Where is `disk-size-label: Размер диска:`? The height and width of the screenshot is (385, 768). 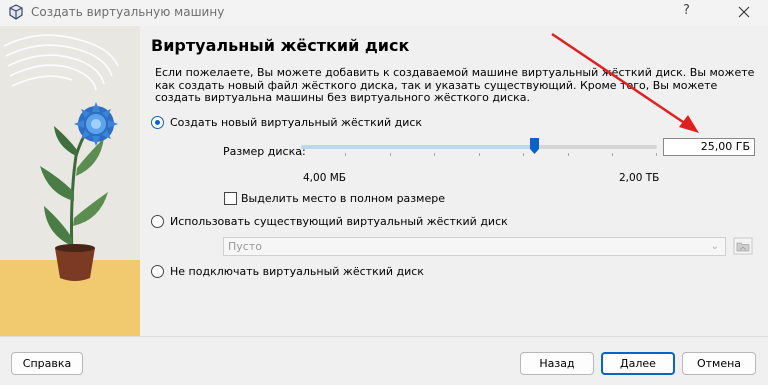 disk-size-label: Размер диска: is located at coordinates (264, 151).